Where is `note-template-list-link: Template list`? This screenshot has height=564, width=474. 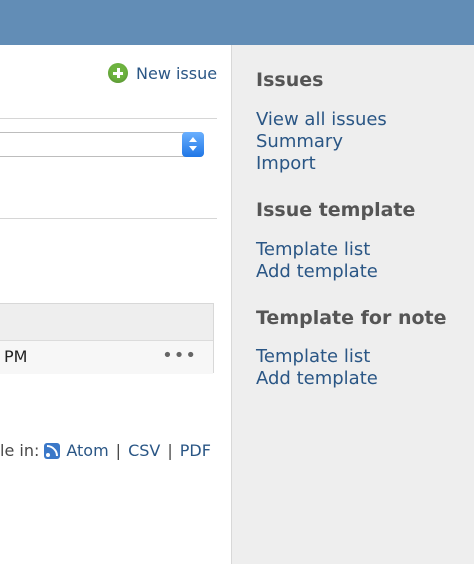 note-template-list-link: Template list is located at coordinates (313, 356).